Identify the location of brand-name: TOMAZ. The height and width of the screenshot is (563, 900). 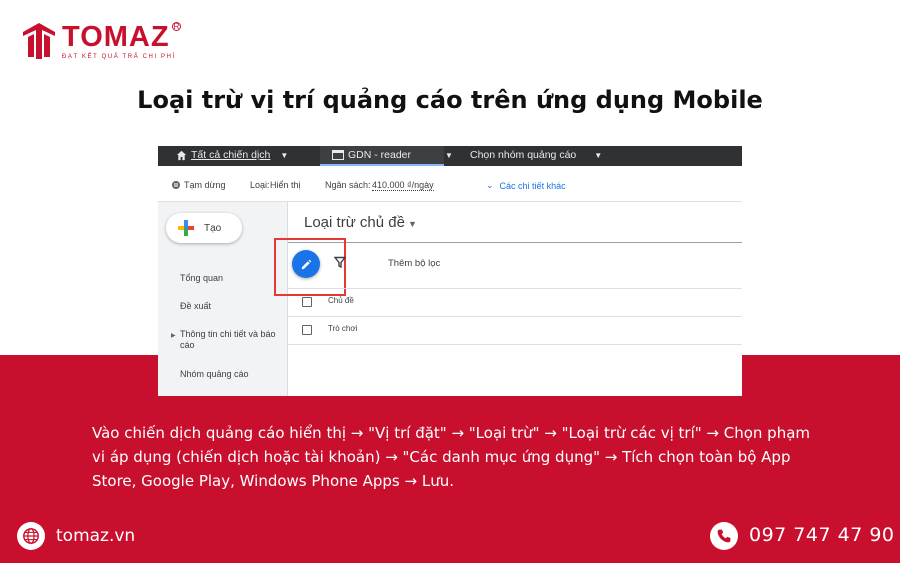
(116, 37).